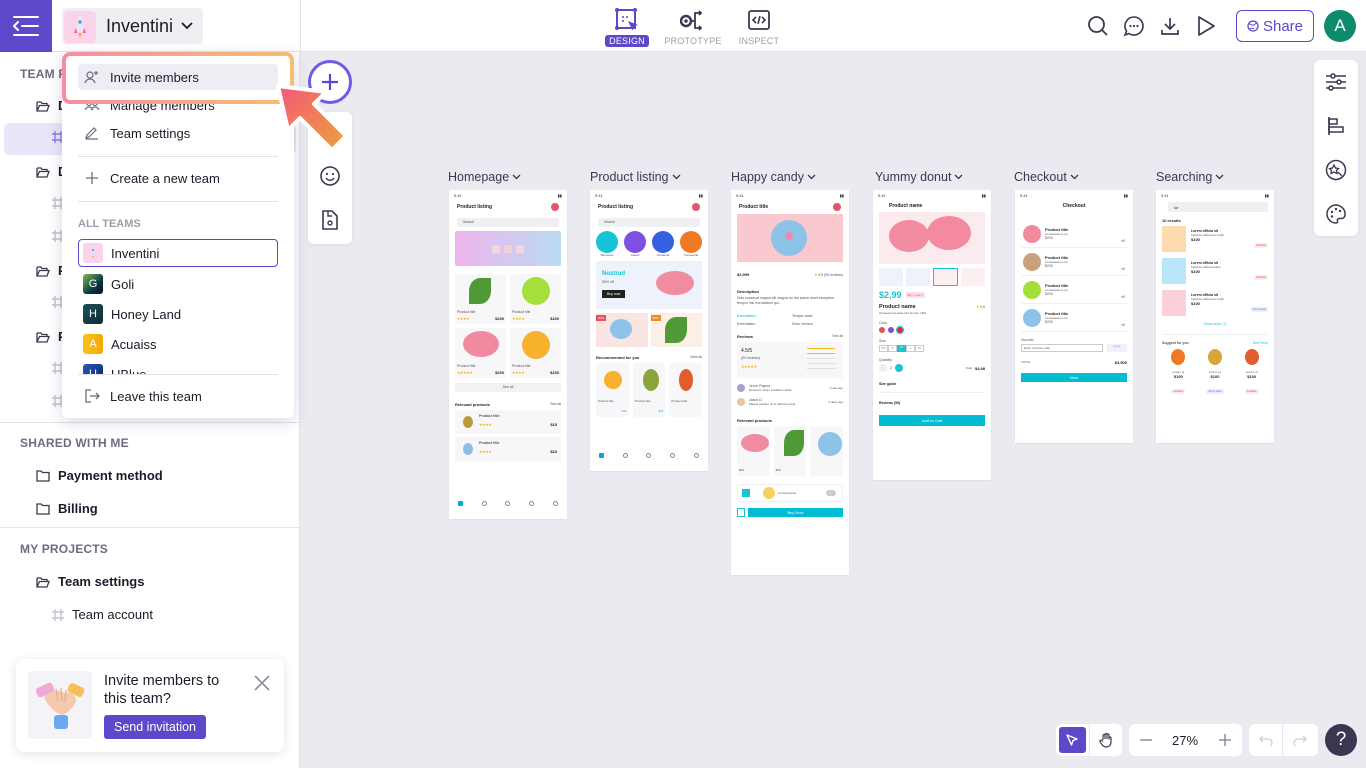 The image size is (1366, 768). I want to click on suggest-item: Lorem ex $100 Out of stock, so click(1215, 373).